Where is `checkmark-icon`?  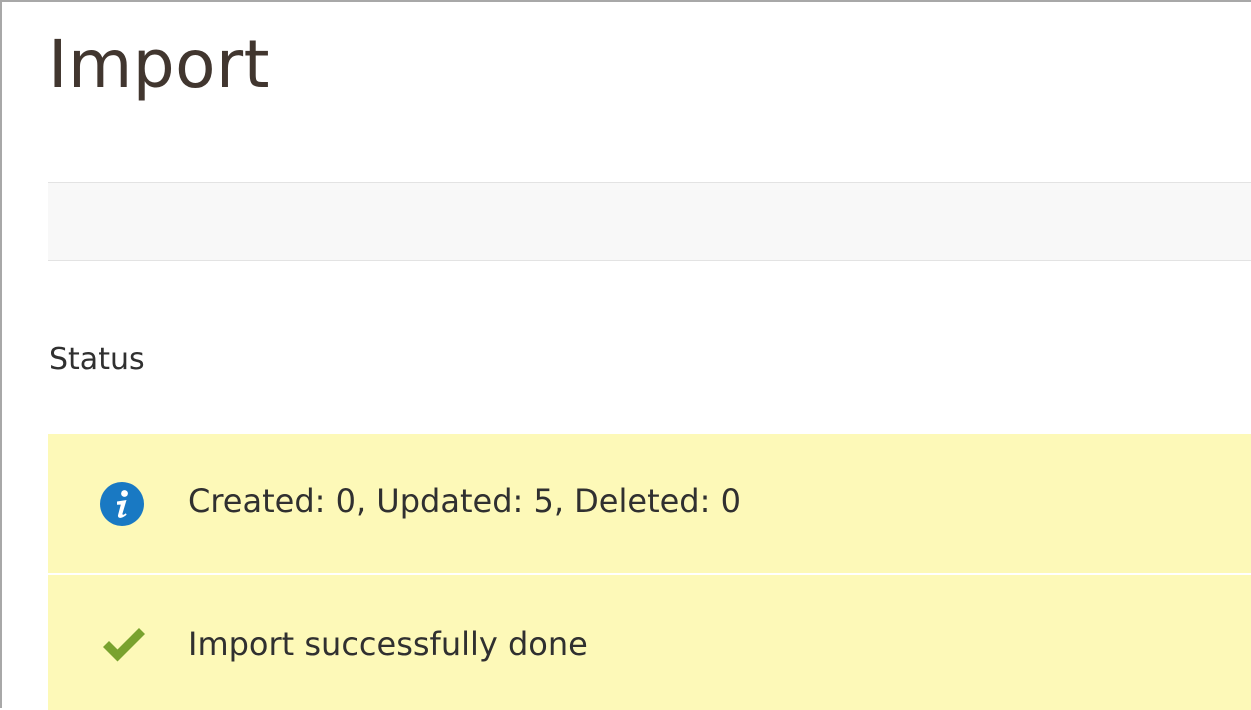
checkmark-icon is located at coordinates (122, 645).